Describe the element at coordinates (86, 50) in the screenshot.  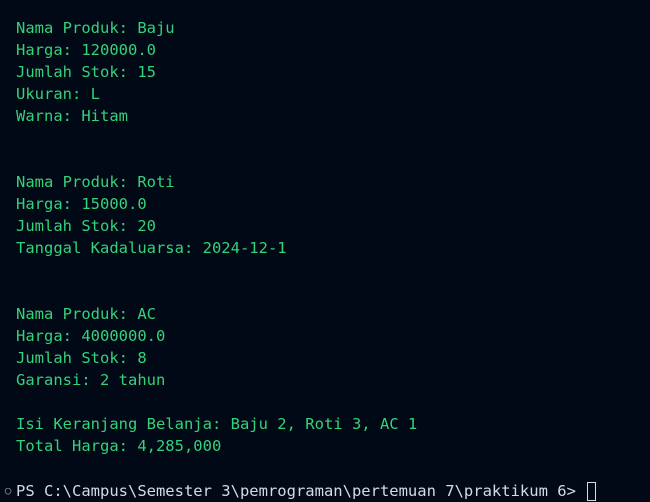
I see `output-line-price: Harga: 120000.0` at that location.